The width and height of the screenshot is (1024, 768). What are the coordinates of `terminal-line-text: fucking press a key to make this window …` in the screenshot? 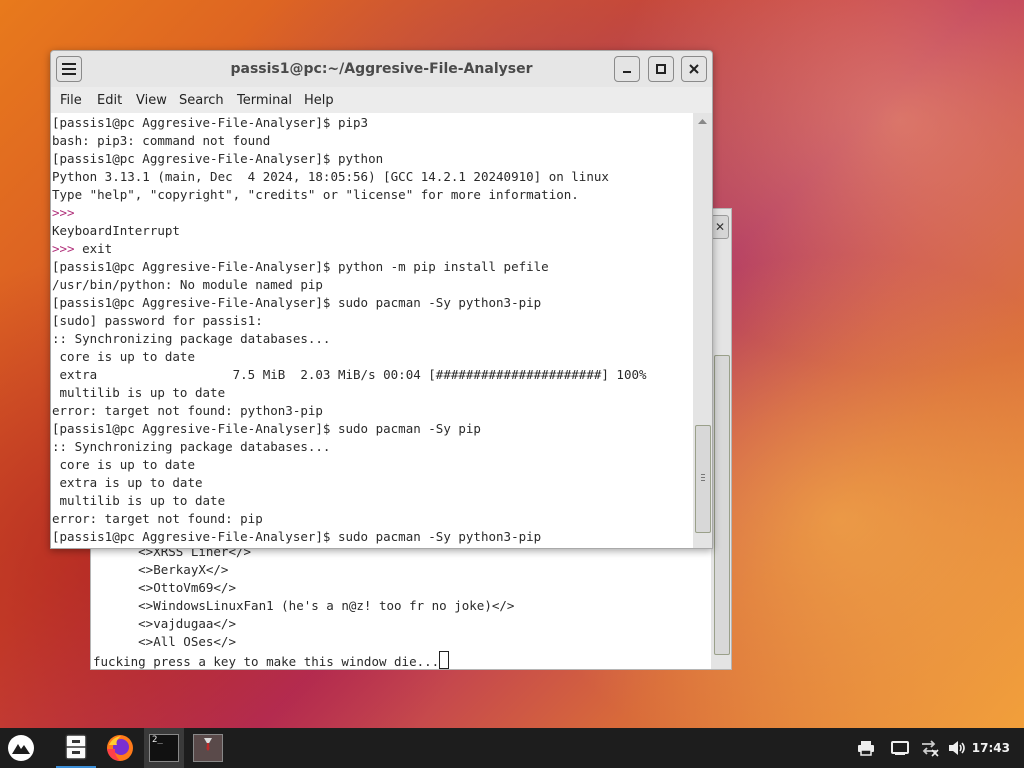 It's located at (266, 661).